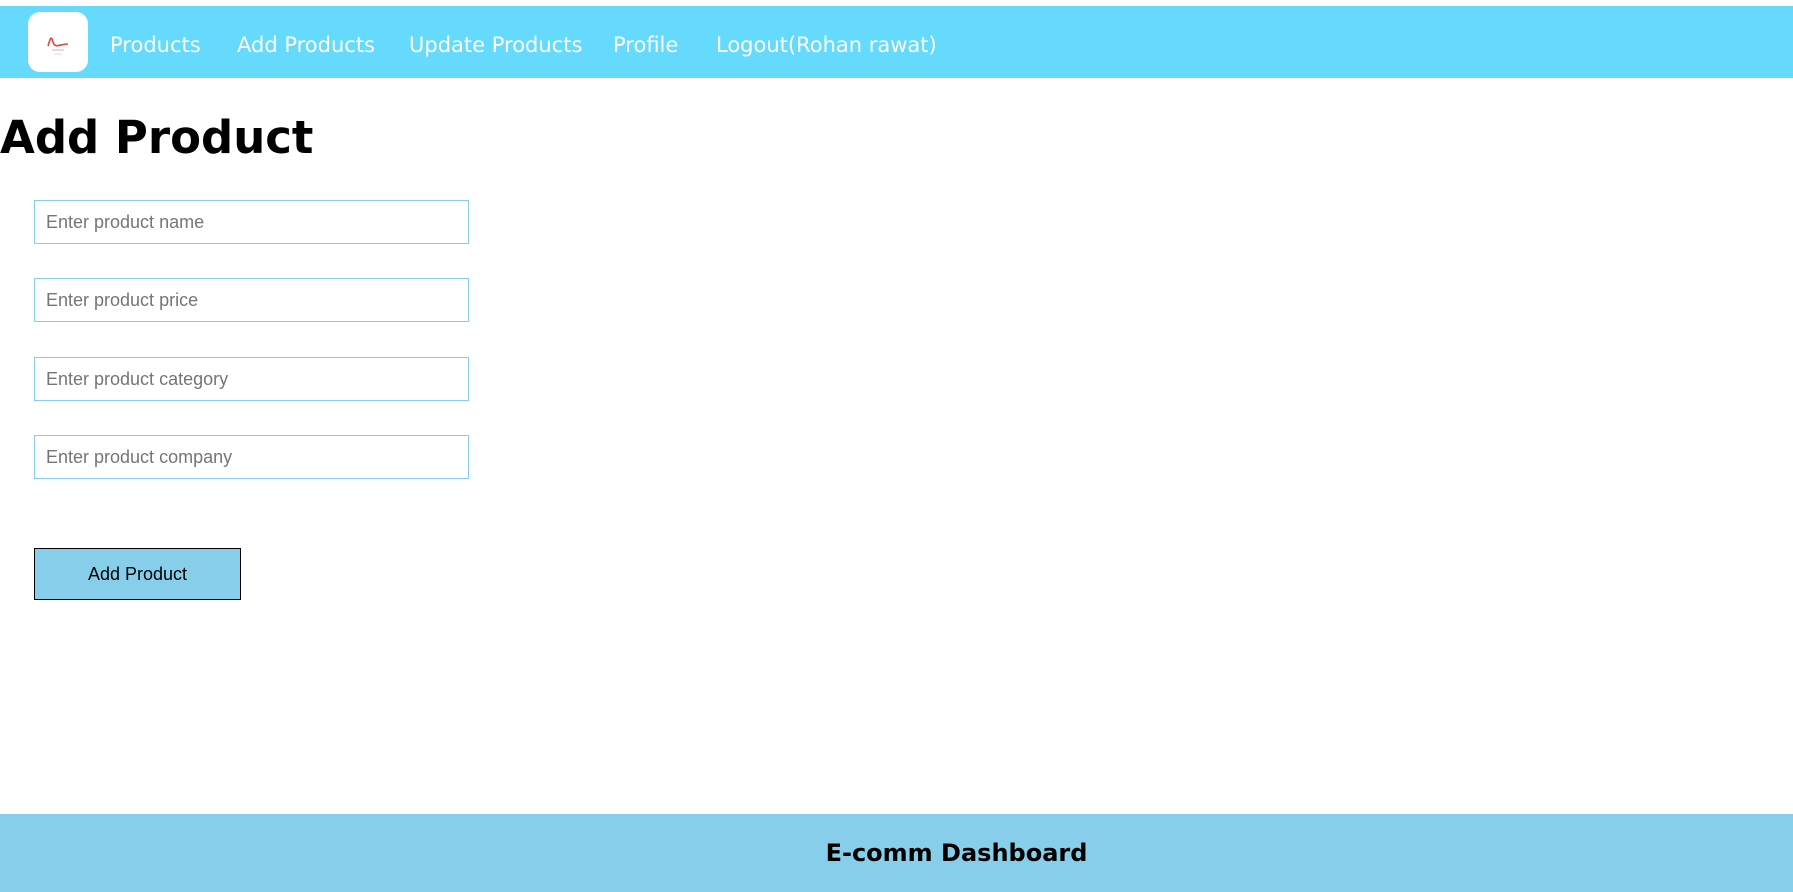  I want to click on nav-logout-link: Logout(Rohan rawat), so click(826, 45).